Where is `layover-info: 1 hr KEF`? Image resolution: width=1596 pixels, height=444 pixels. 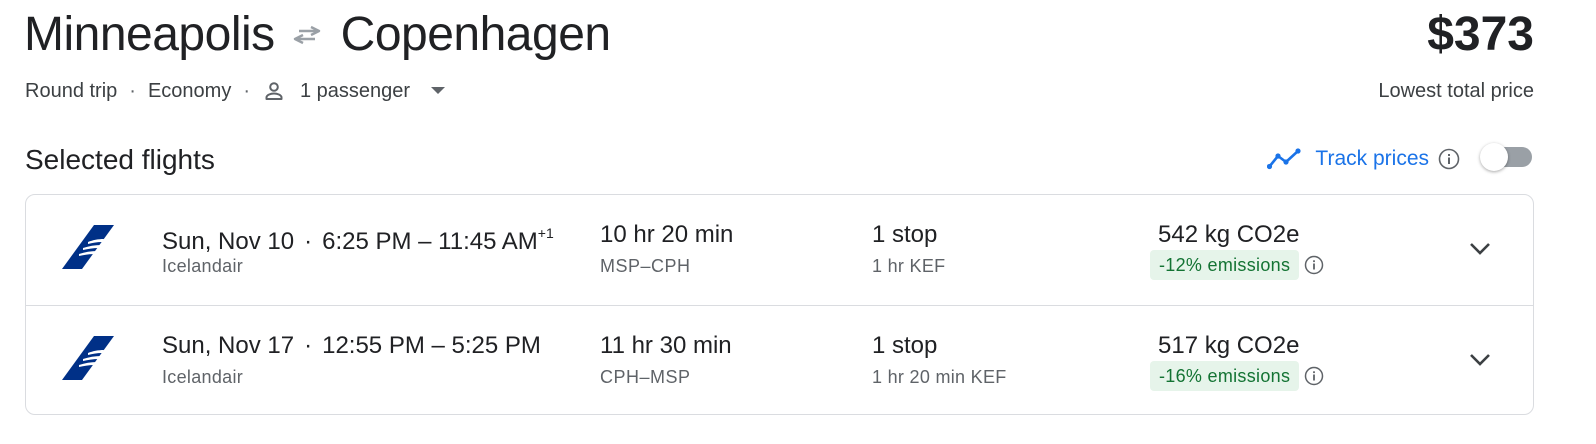 layover-info: 1 hr KEF is located at coordinates (909, 266).